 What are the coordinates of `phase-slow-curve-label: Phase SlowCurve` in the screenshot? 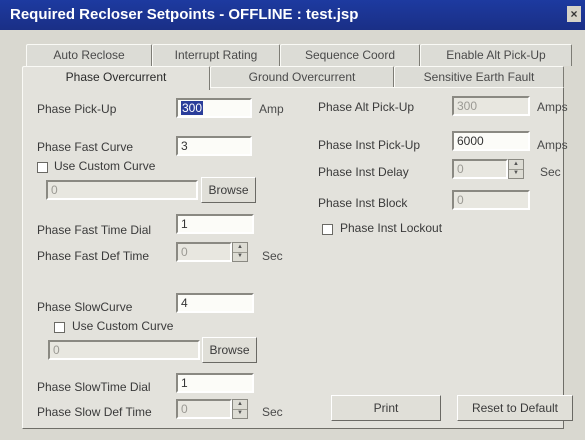 It's located at (85, 307).